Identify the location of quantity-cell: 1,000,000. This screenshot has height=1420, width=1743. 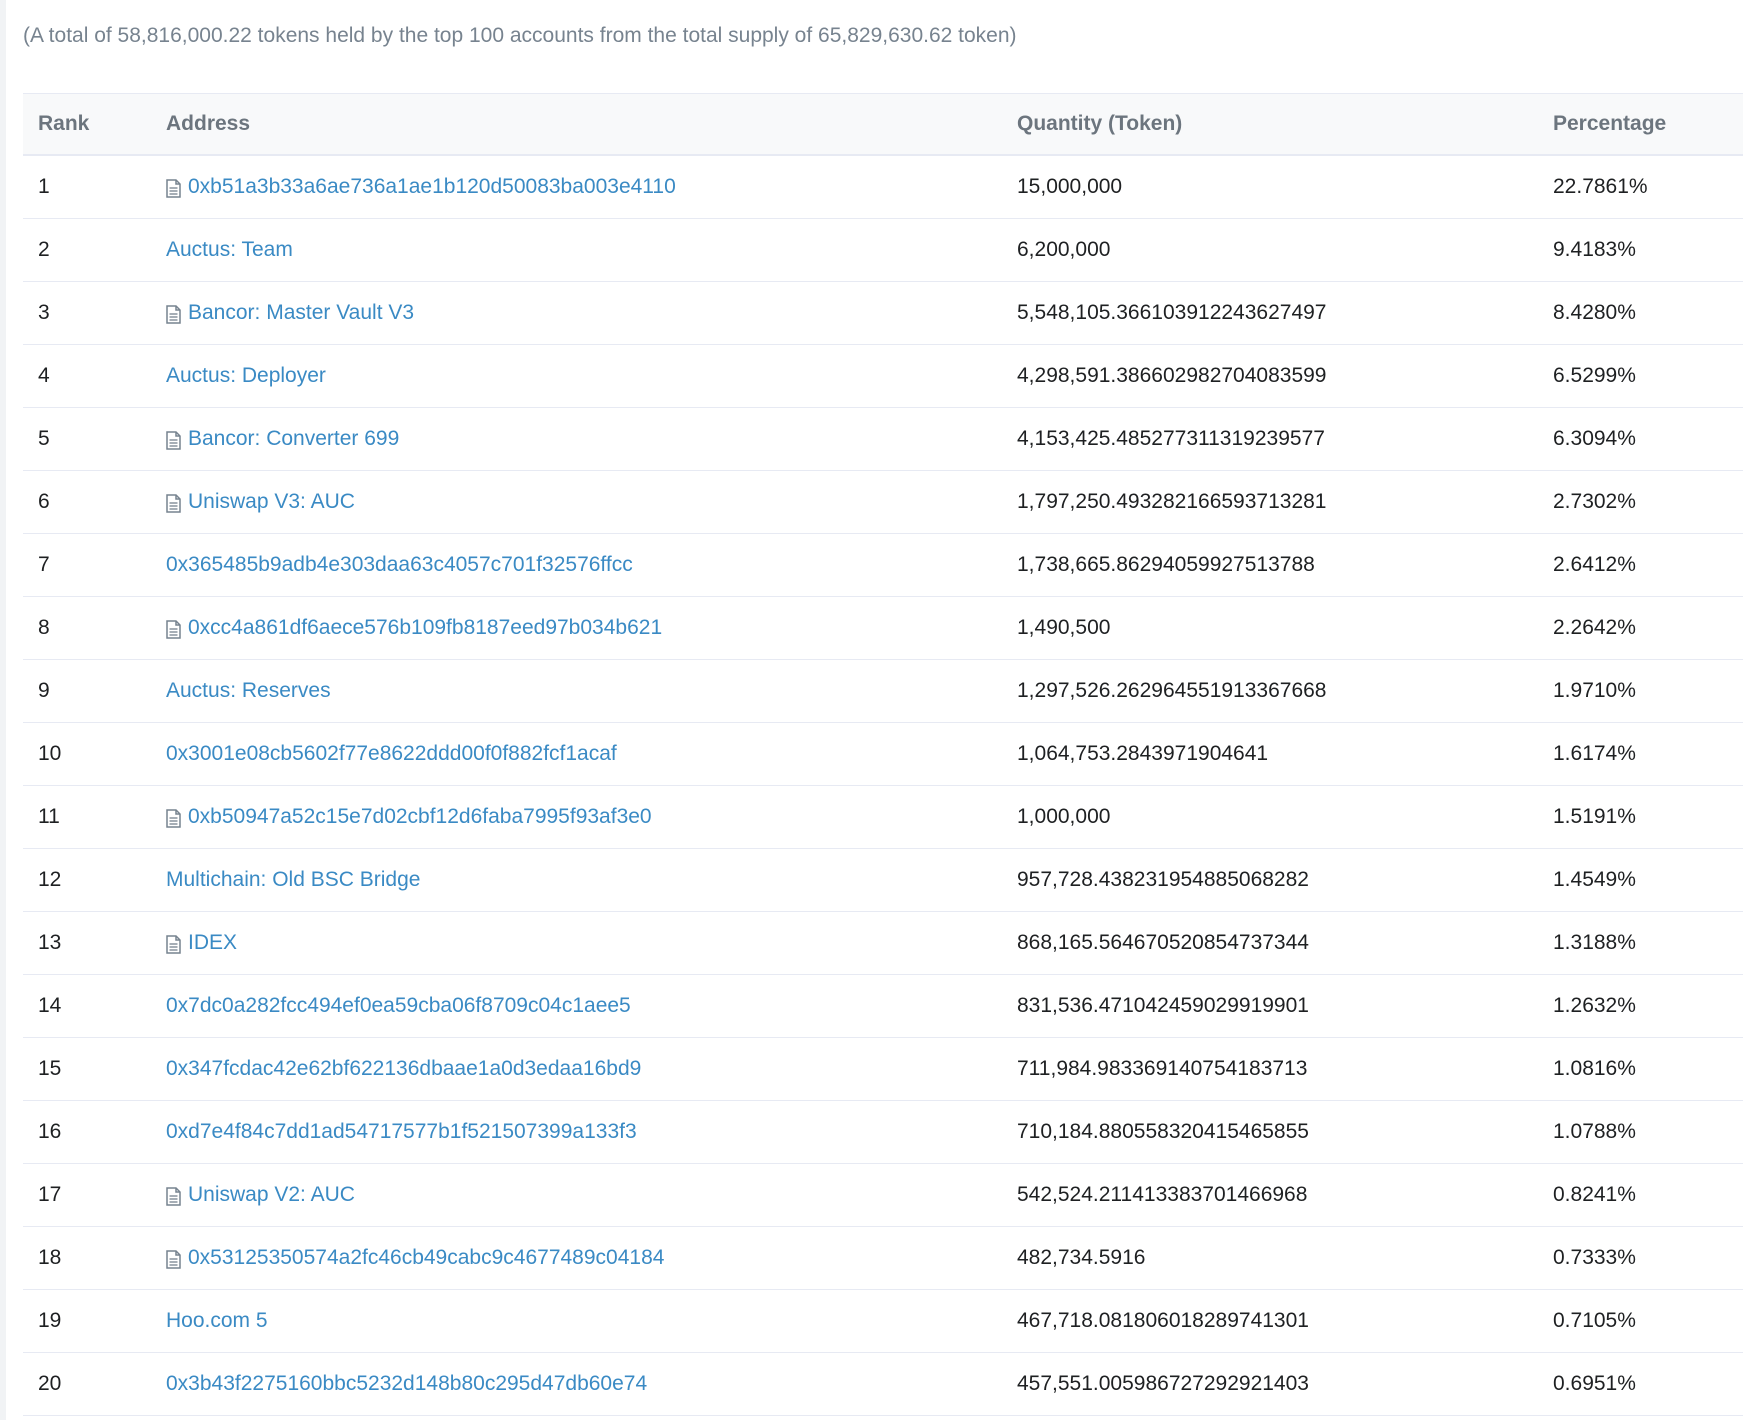
(1064, 816).